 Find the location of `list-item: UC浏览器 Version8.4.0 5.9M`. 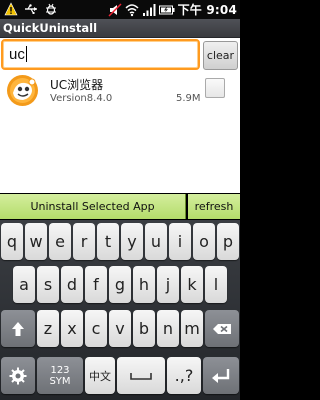

list-item: UC浏览器 Version8.4.0 5.9M is located at coordinates (120, 90).